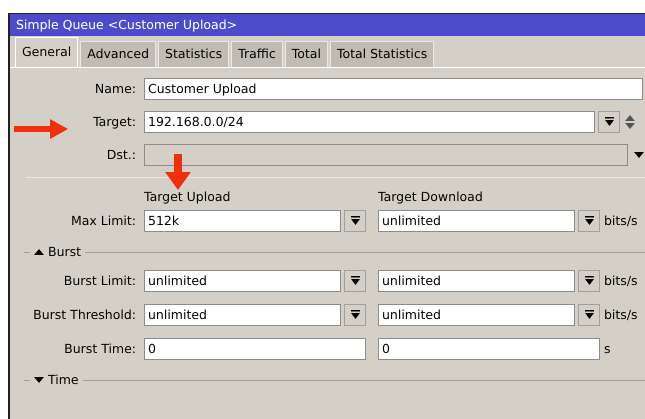  Describe the element at coordinates (386, 155) in the screenshot. I see `input-field` at that location.